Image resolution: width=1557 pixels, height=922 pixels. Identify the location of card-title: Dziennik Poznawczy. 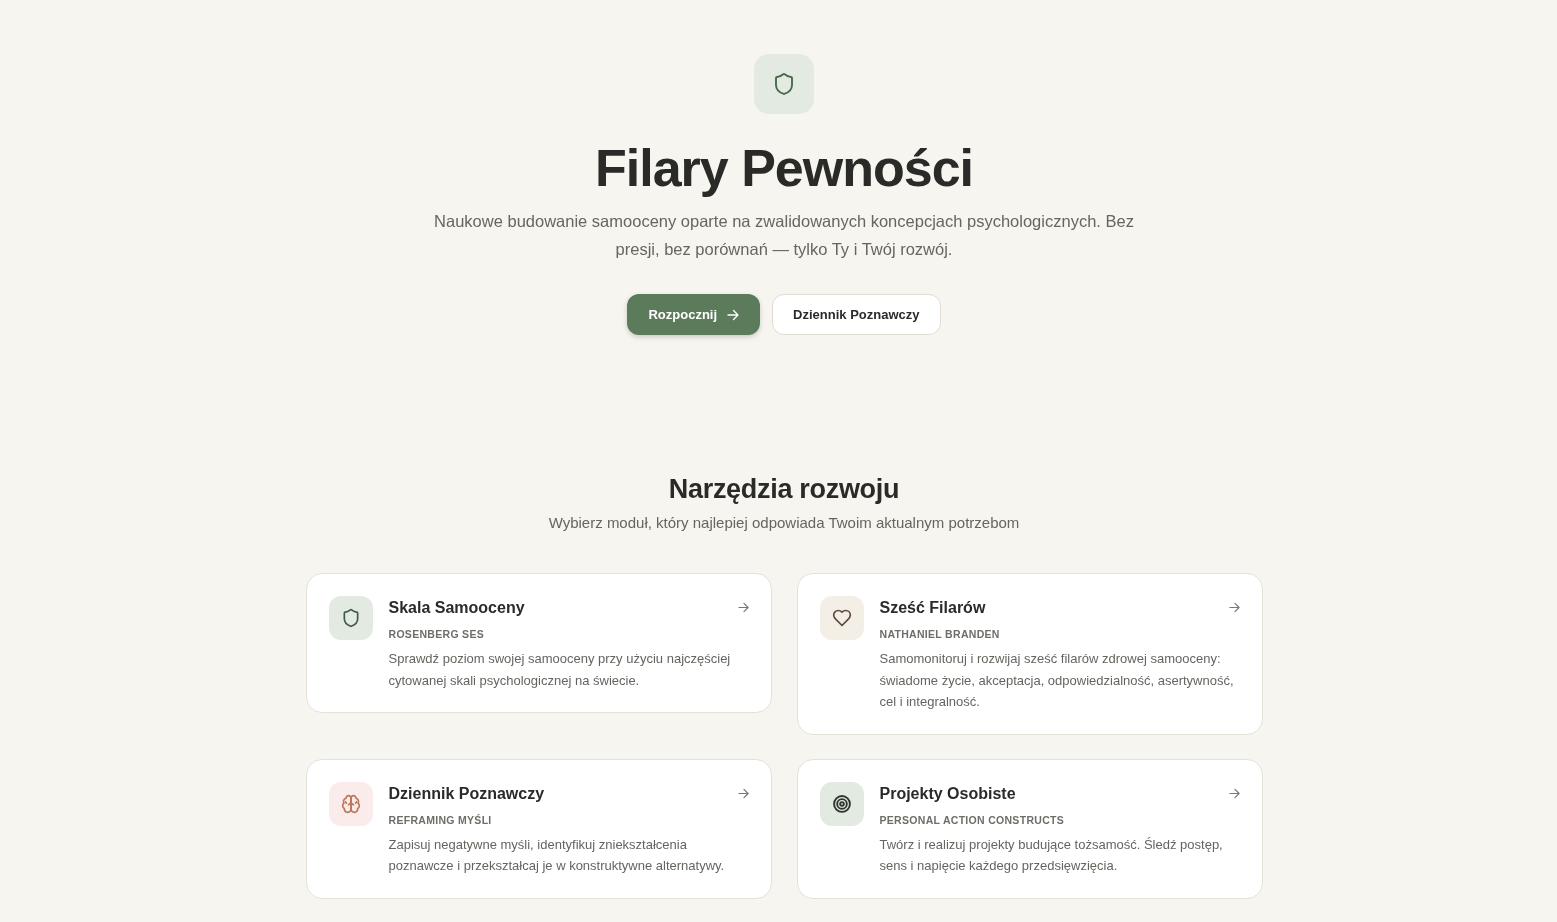
(466, 793).